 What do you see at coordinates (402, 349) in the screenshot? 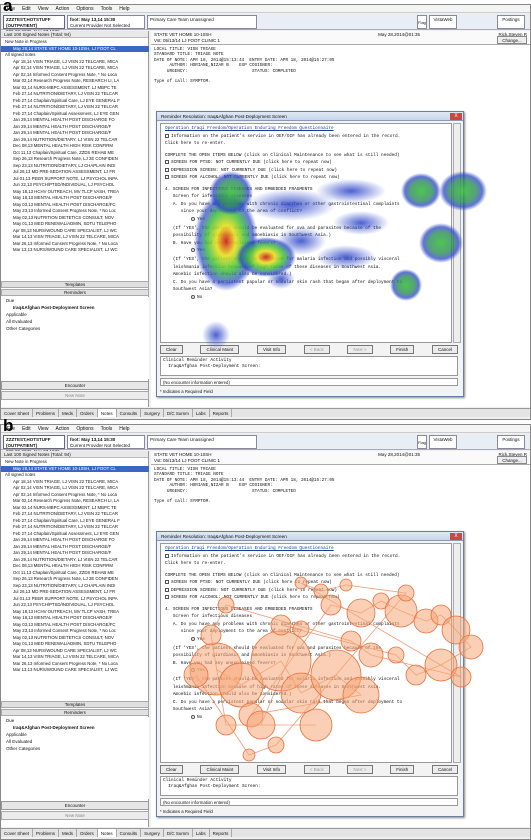
I see `finish-button: Finish` at bounding box center [402, 349].